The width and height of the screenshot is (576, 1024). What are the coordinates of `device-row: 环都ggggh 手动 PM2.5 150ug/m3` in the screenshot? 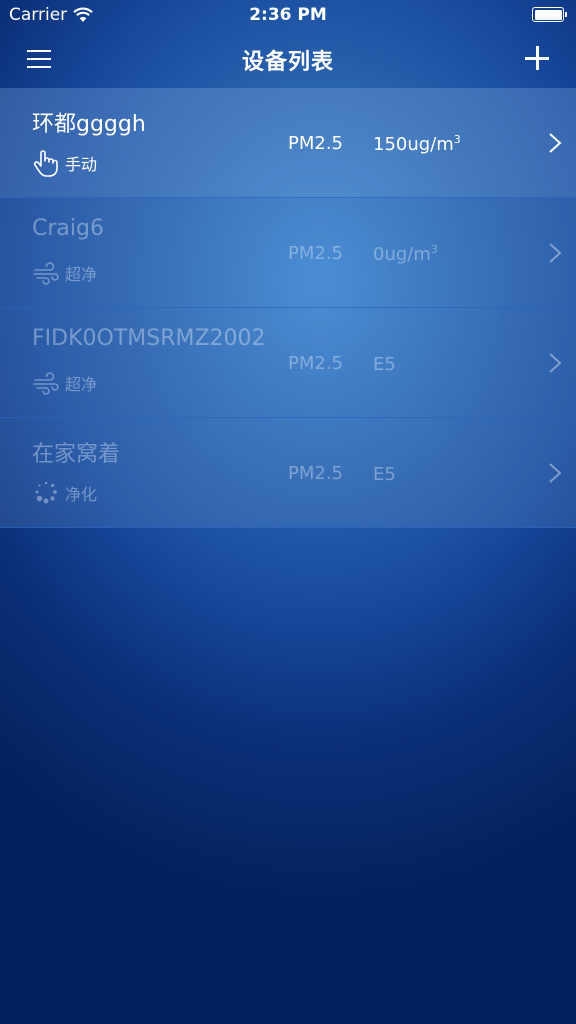 It's located at (288, 143).